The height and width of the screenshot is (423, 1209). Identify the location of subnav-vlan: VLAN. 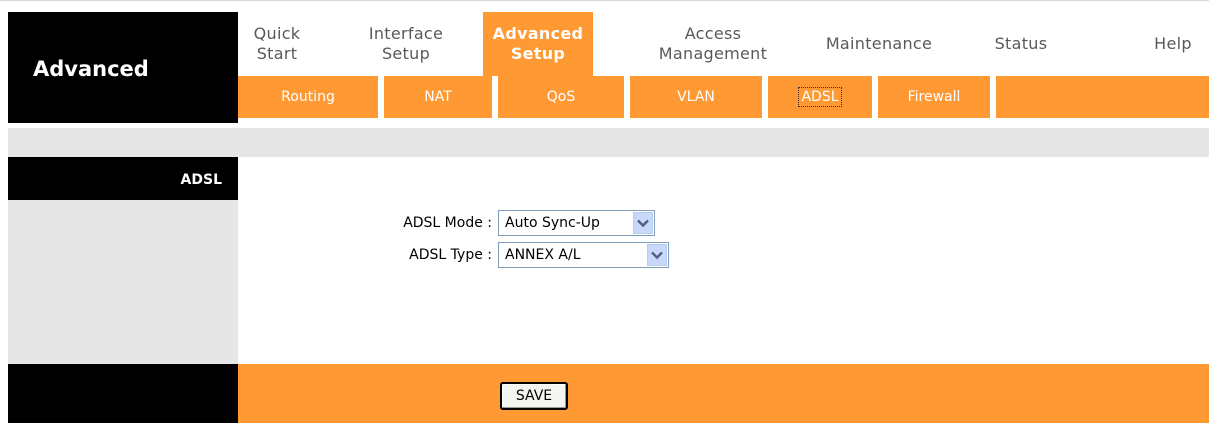
(696, 97).